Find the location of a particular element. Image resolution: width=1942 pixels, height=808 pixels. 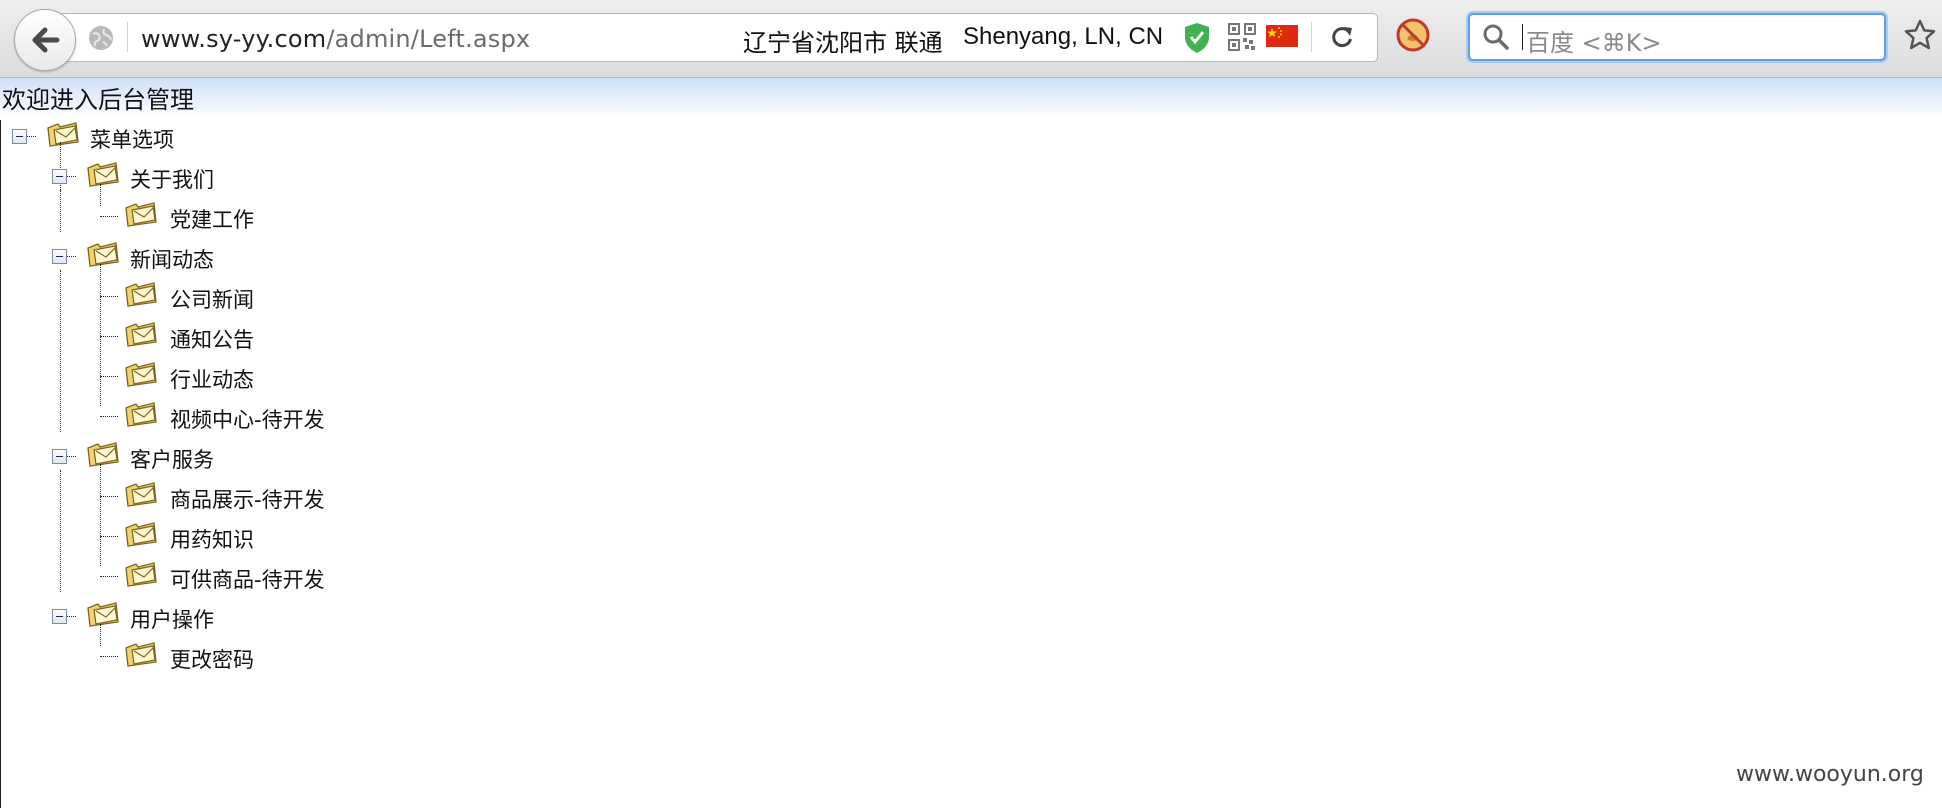

tree-leaf-node: 商品展示-待开发 is located at coordinates (190, 496).